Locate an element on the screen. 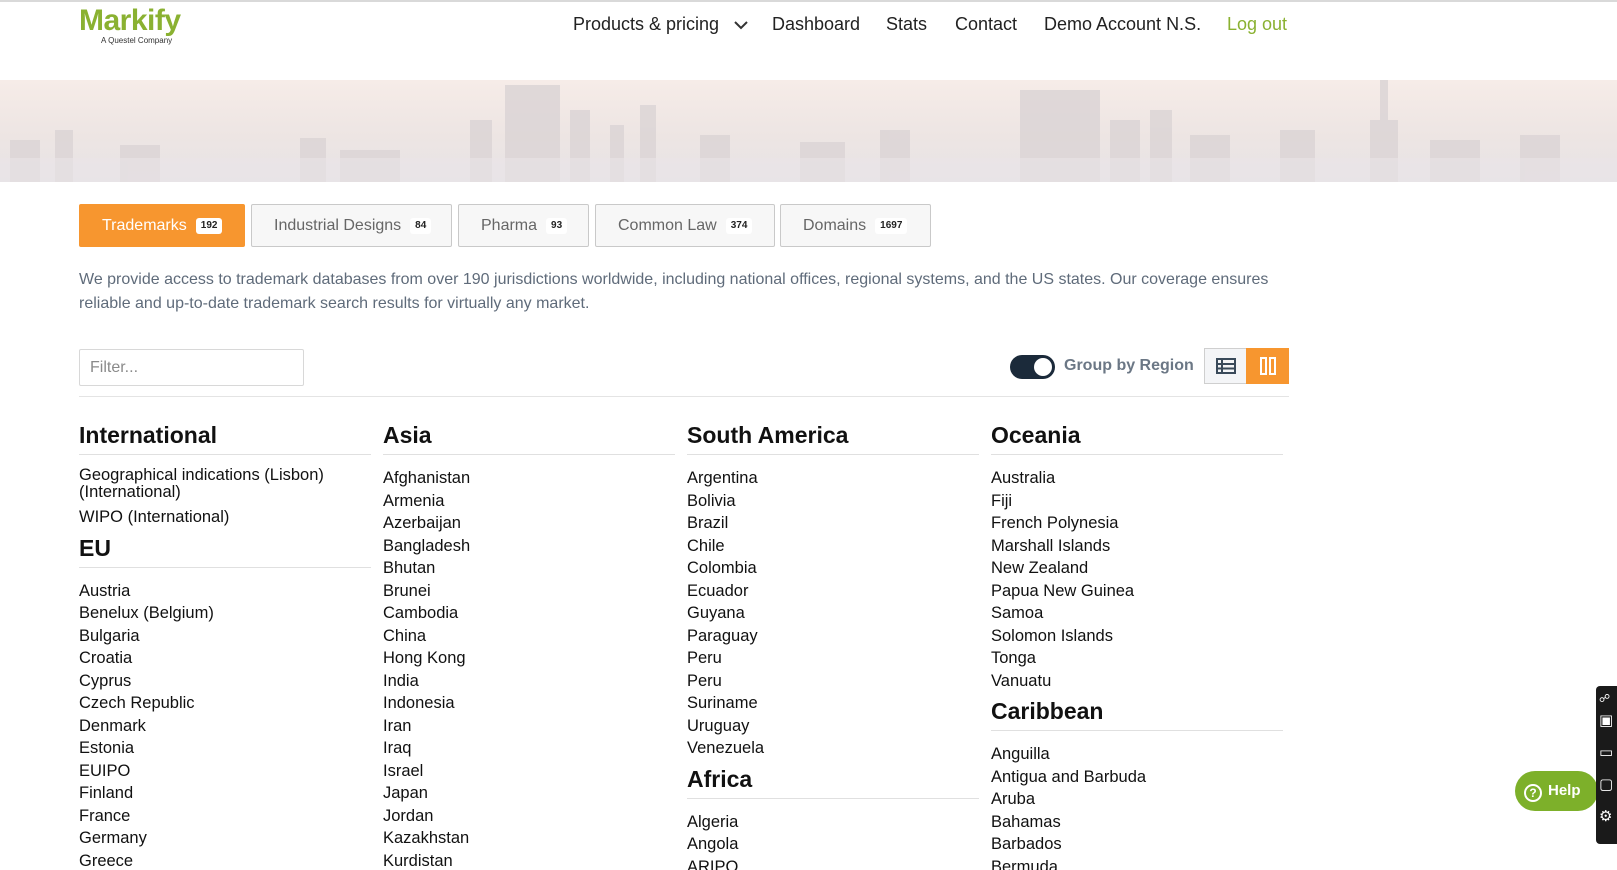 The width and height of the screenshot is (1617, 870). nav-stats: Stats is located at coordinates (906, 24).